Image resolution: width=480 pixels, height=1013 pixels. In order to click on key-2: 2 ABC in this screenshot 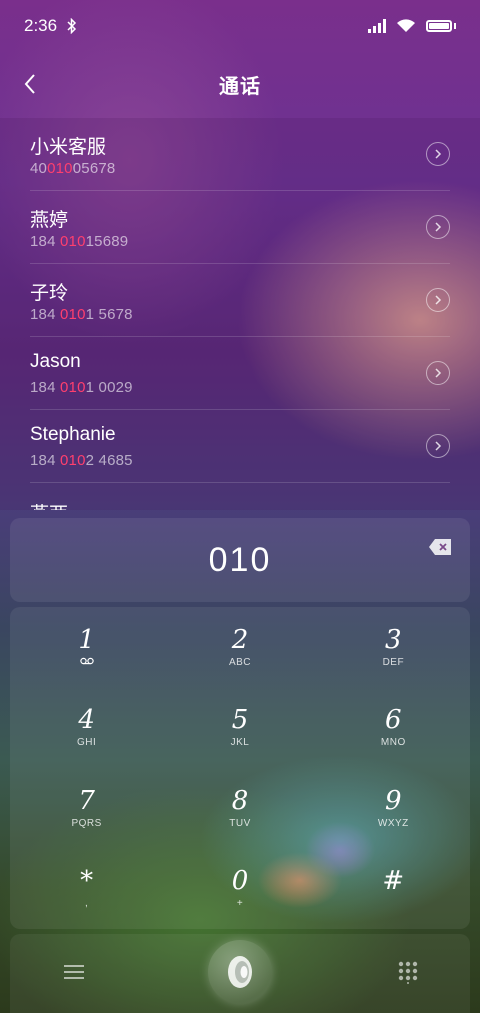, I will do `click(239, 647)`.